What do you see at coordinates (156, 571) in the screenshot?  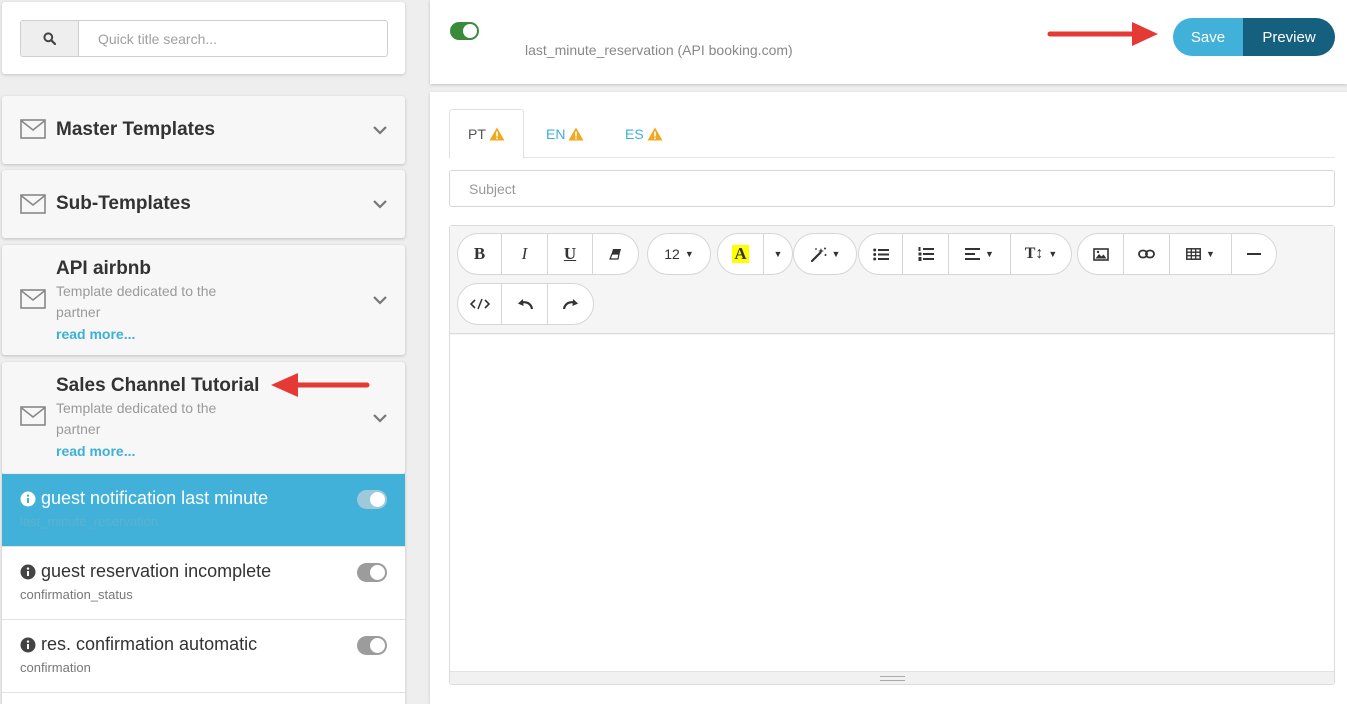 I see `template-name: guest reservation incomplete` at bounding box center [156, 571].